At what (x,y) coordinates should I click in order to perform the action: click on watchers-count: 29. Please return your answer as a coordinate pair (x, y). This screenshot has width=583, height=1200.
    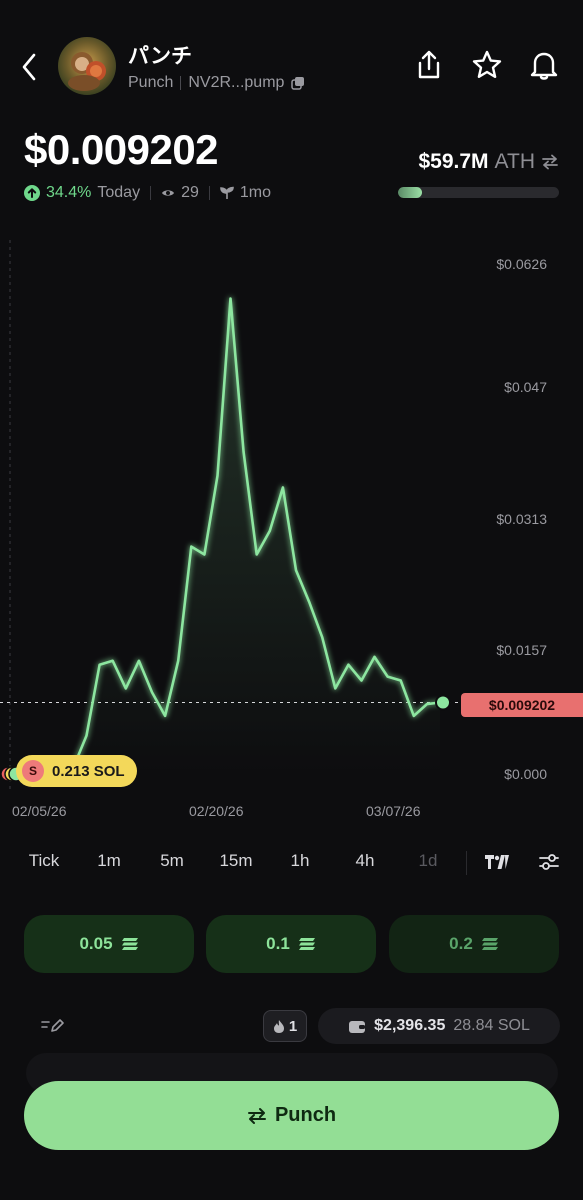
    Looking at the image, I should click on (190, 192).